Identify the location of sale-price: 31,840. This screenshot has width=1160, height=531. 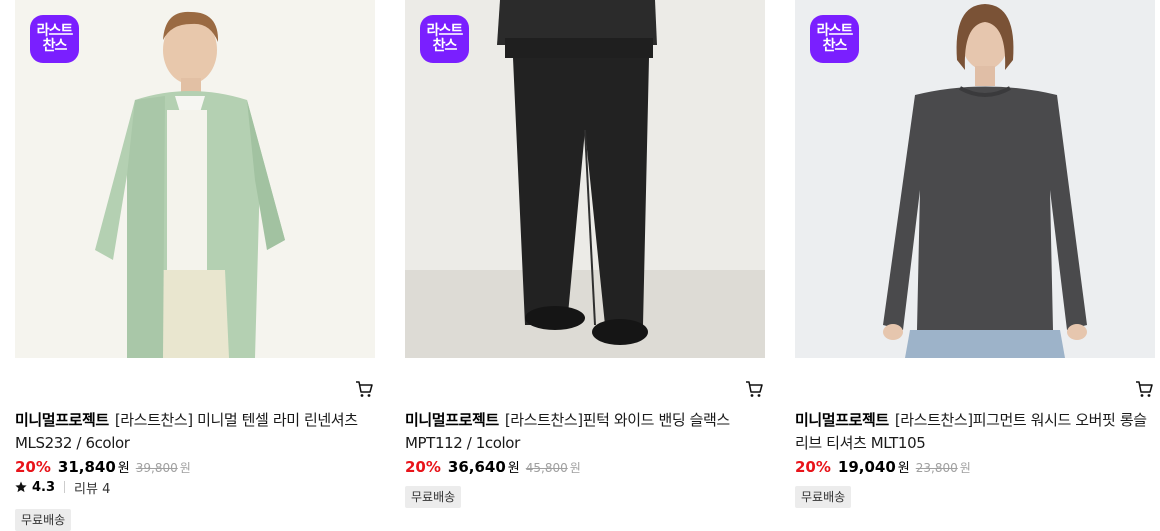
(86, 467).